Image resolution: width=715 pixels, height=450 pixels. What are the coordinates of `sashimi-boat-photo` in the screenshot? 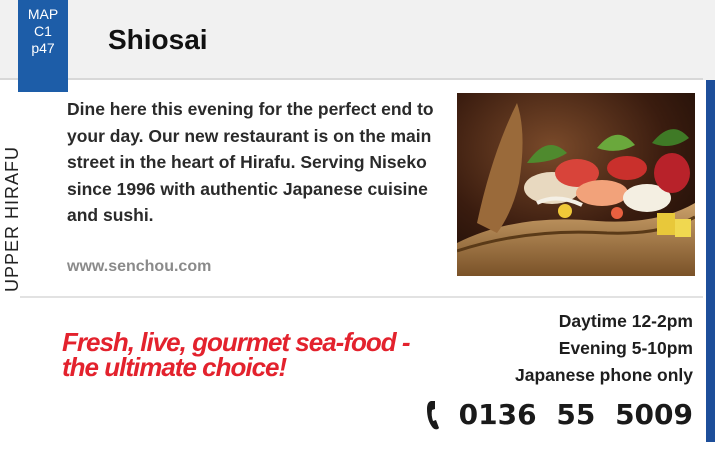 It's located at (576, 184).